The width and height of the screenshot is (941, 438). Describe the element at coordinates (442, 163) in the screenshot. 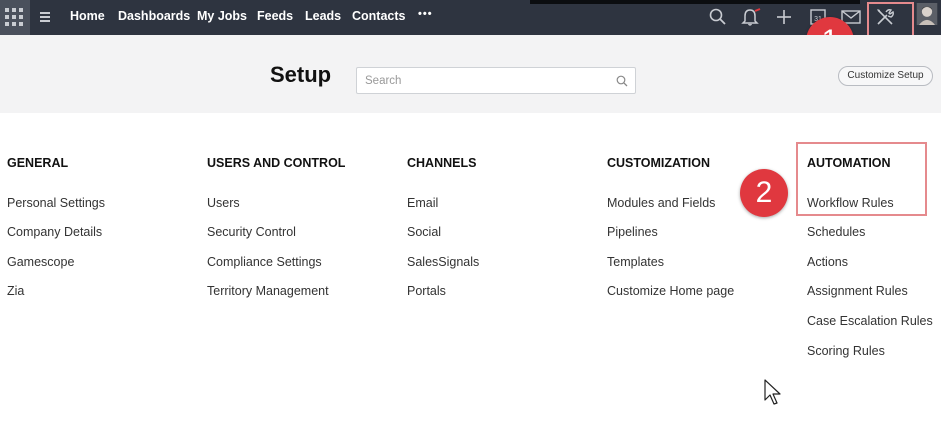

I see `section-title-channels: CHANNELS` at that location.